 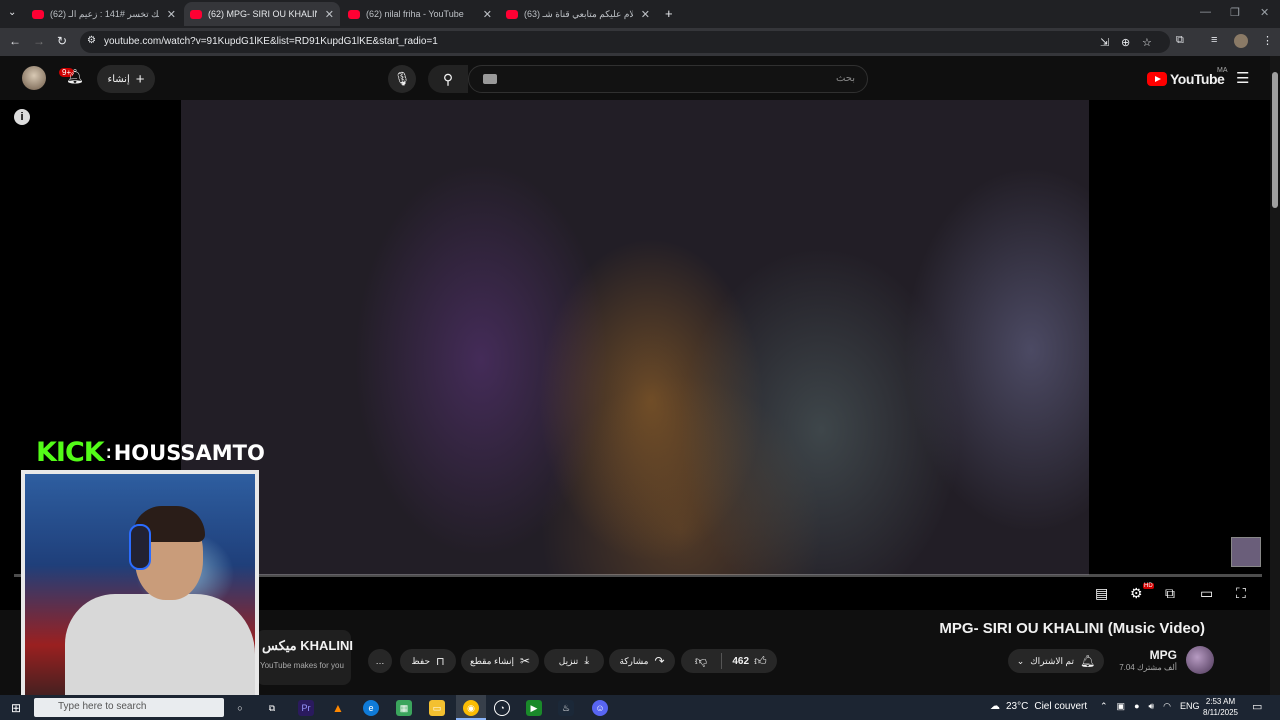 I want to click on temperature: 23°C, so click(x=1017, y=706).